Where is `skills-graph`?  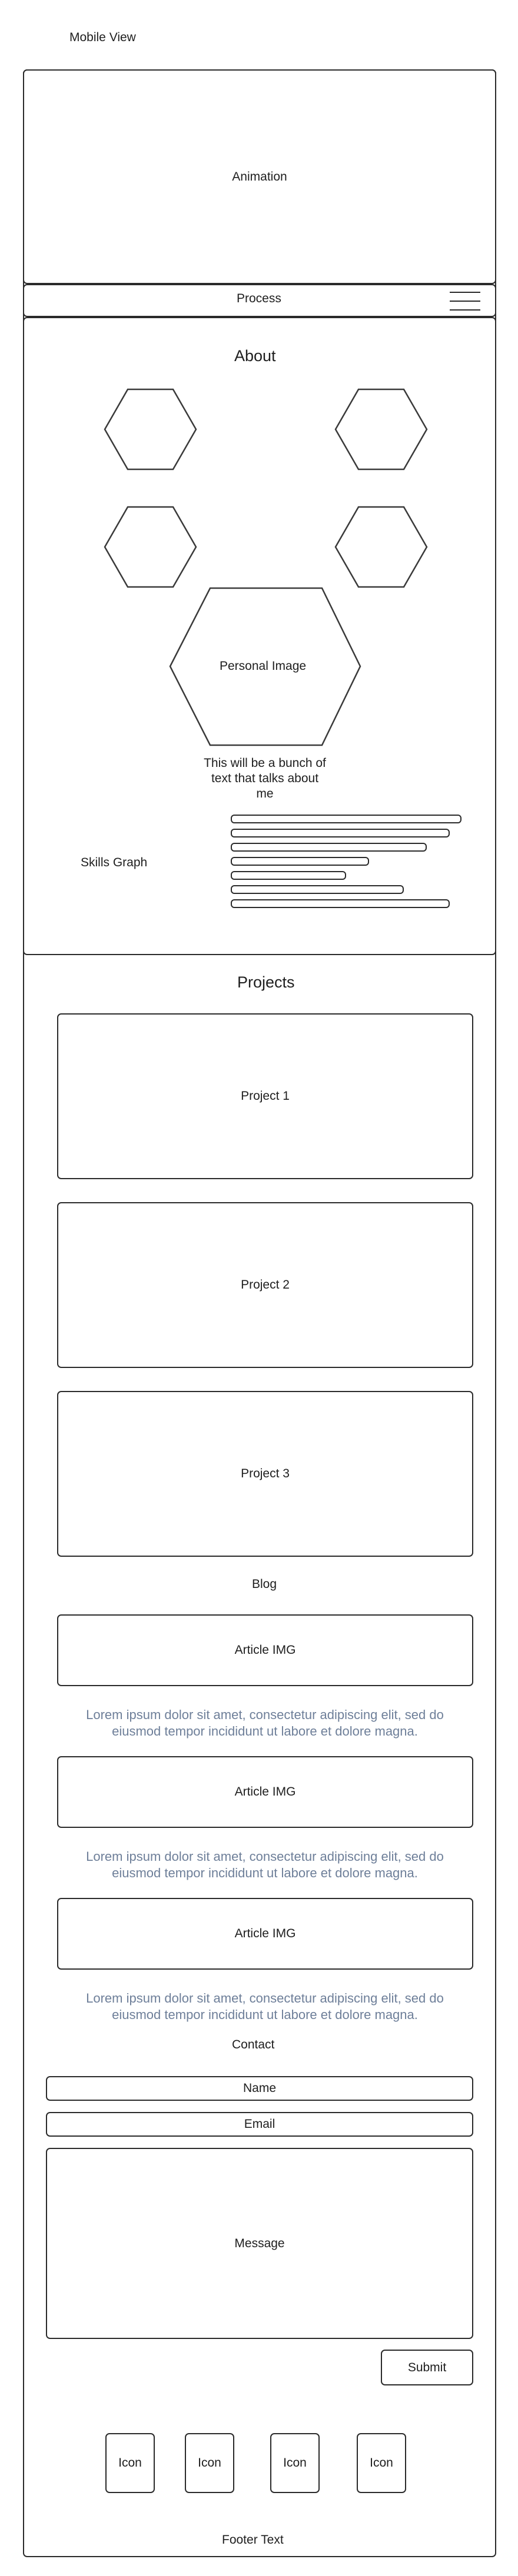
skills-graph is located at coordinates (346, 867).